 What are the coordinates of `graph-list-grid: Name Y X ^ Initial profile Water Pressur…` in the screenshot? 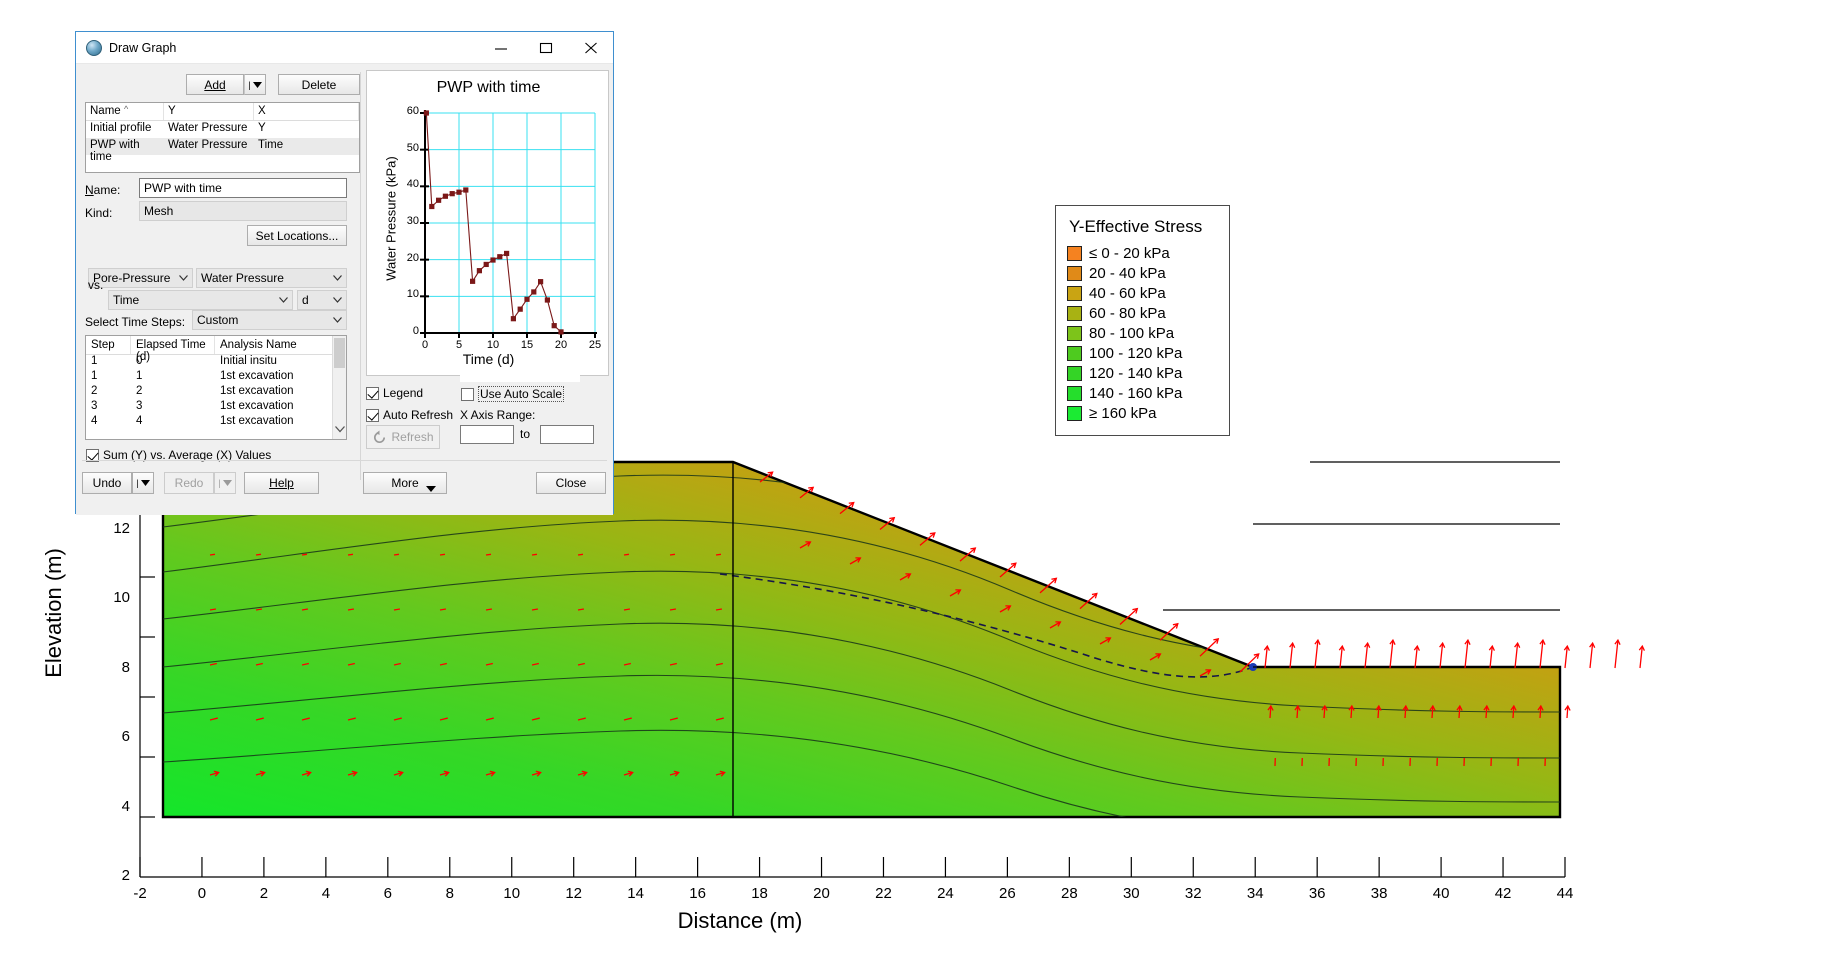 It's located at (222, 137).